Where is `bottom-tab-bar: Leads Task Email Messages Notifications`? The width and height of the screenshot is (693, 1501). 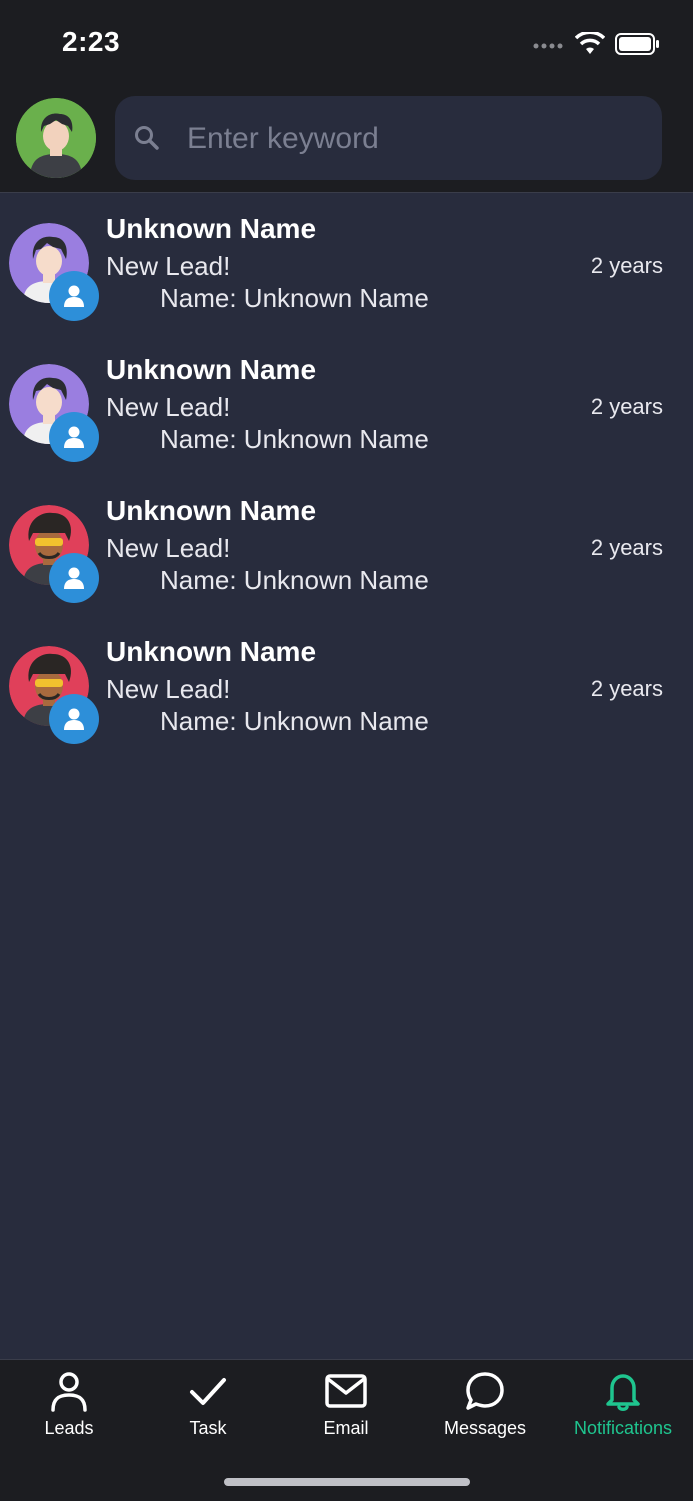 bottom-tab-bar: Leads Task Email Messages Notifications is located at coordinates (346, 1430).